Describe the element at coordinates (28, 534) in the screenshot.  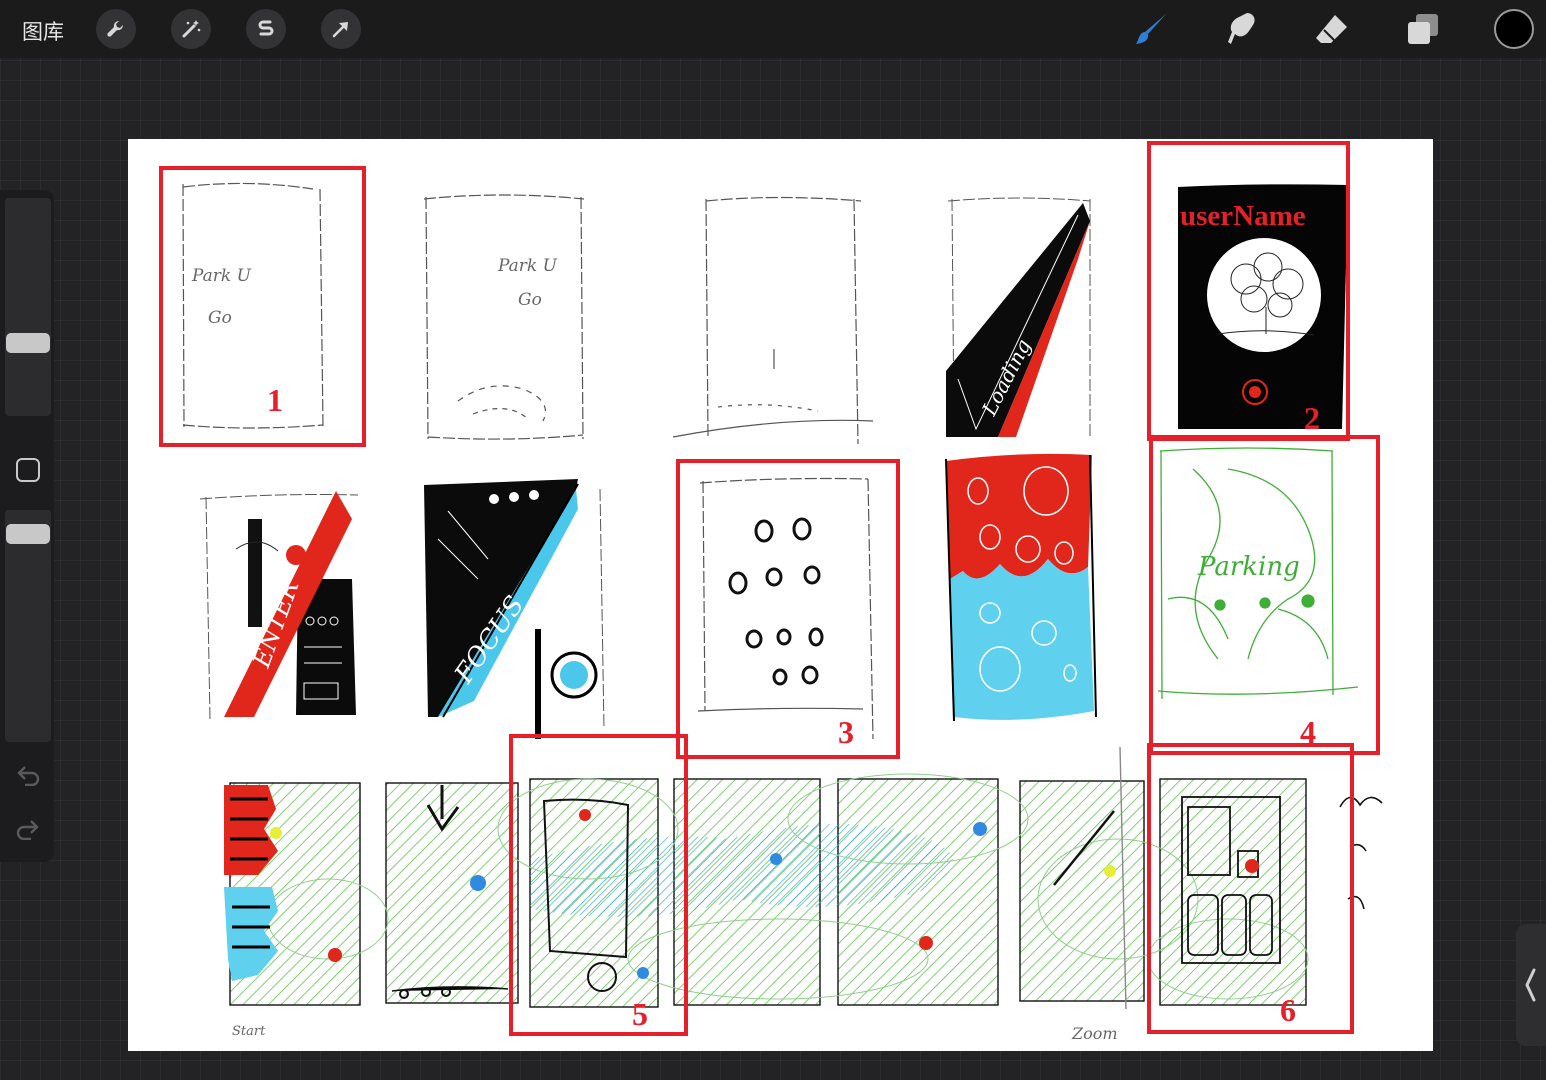
I see `brush-opacity-thumb` at that location.